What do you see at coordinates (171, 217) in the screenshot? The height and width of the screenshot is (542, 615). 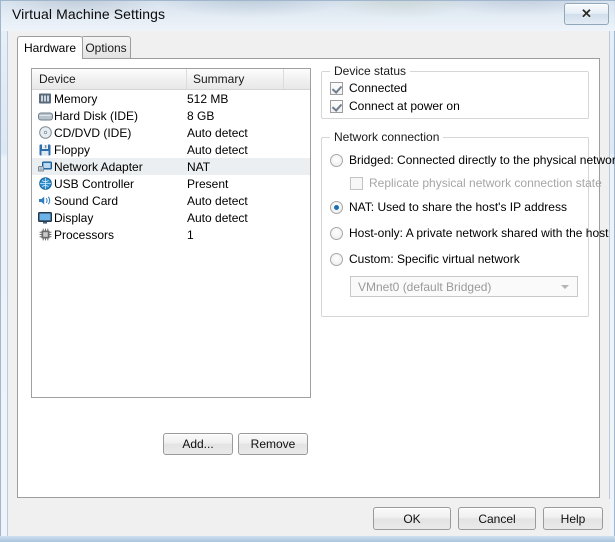 I see `table-row: Display Auto detect` at bounding box center [171, 217].